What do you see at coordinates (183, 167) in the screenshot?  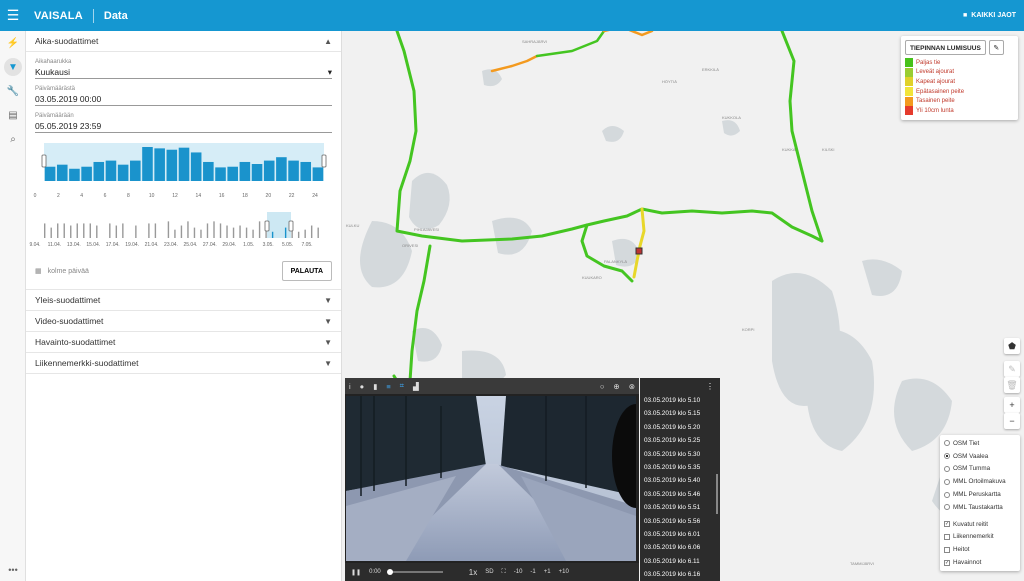 I see `hour-histogram` at bounding box center [183, 167].